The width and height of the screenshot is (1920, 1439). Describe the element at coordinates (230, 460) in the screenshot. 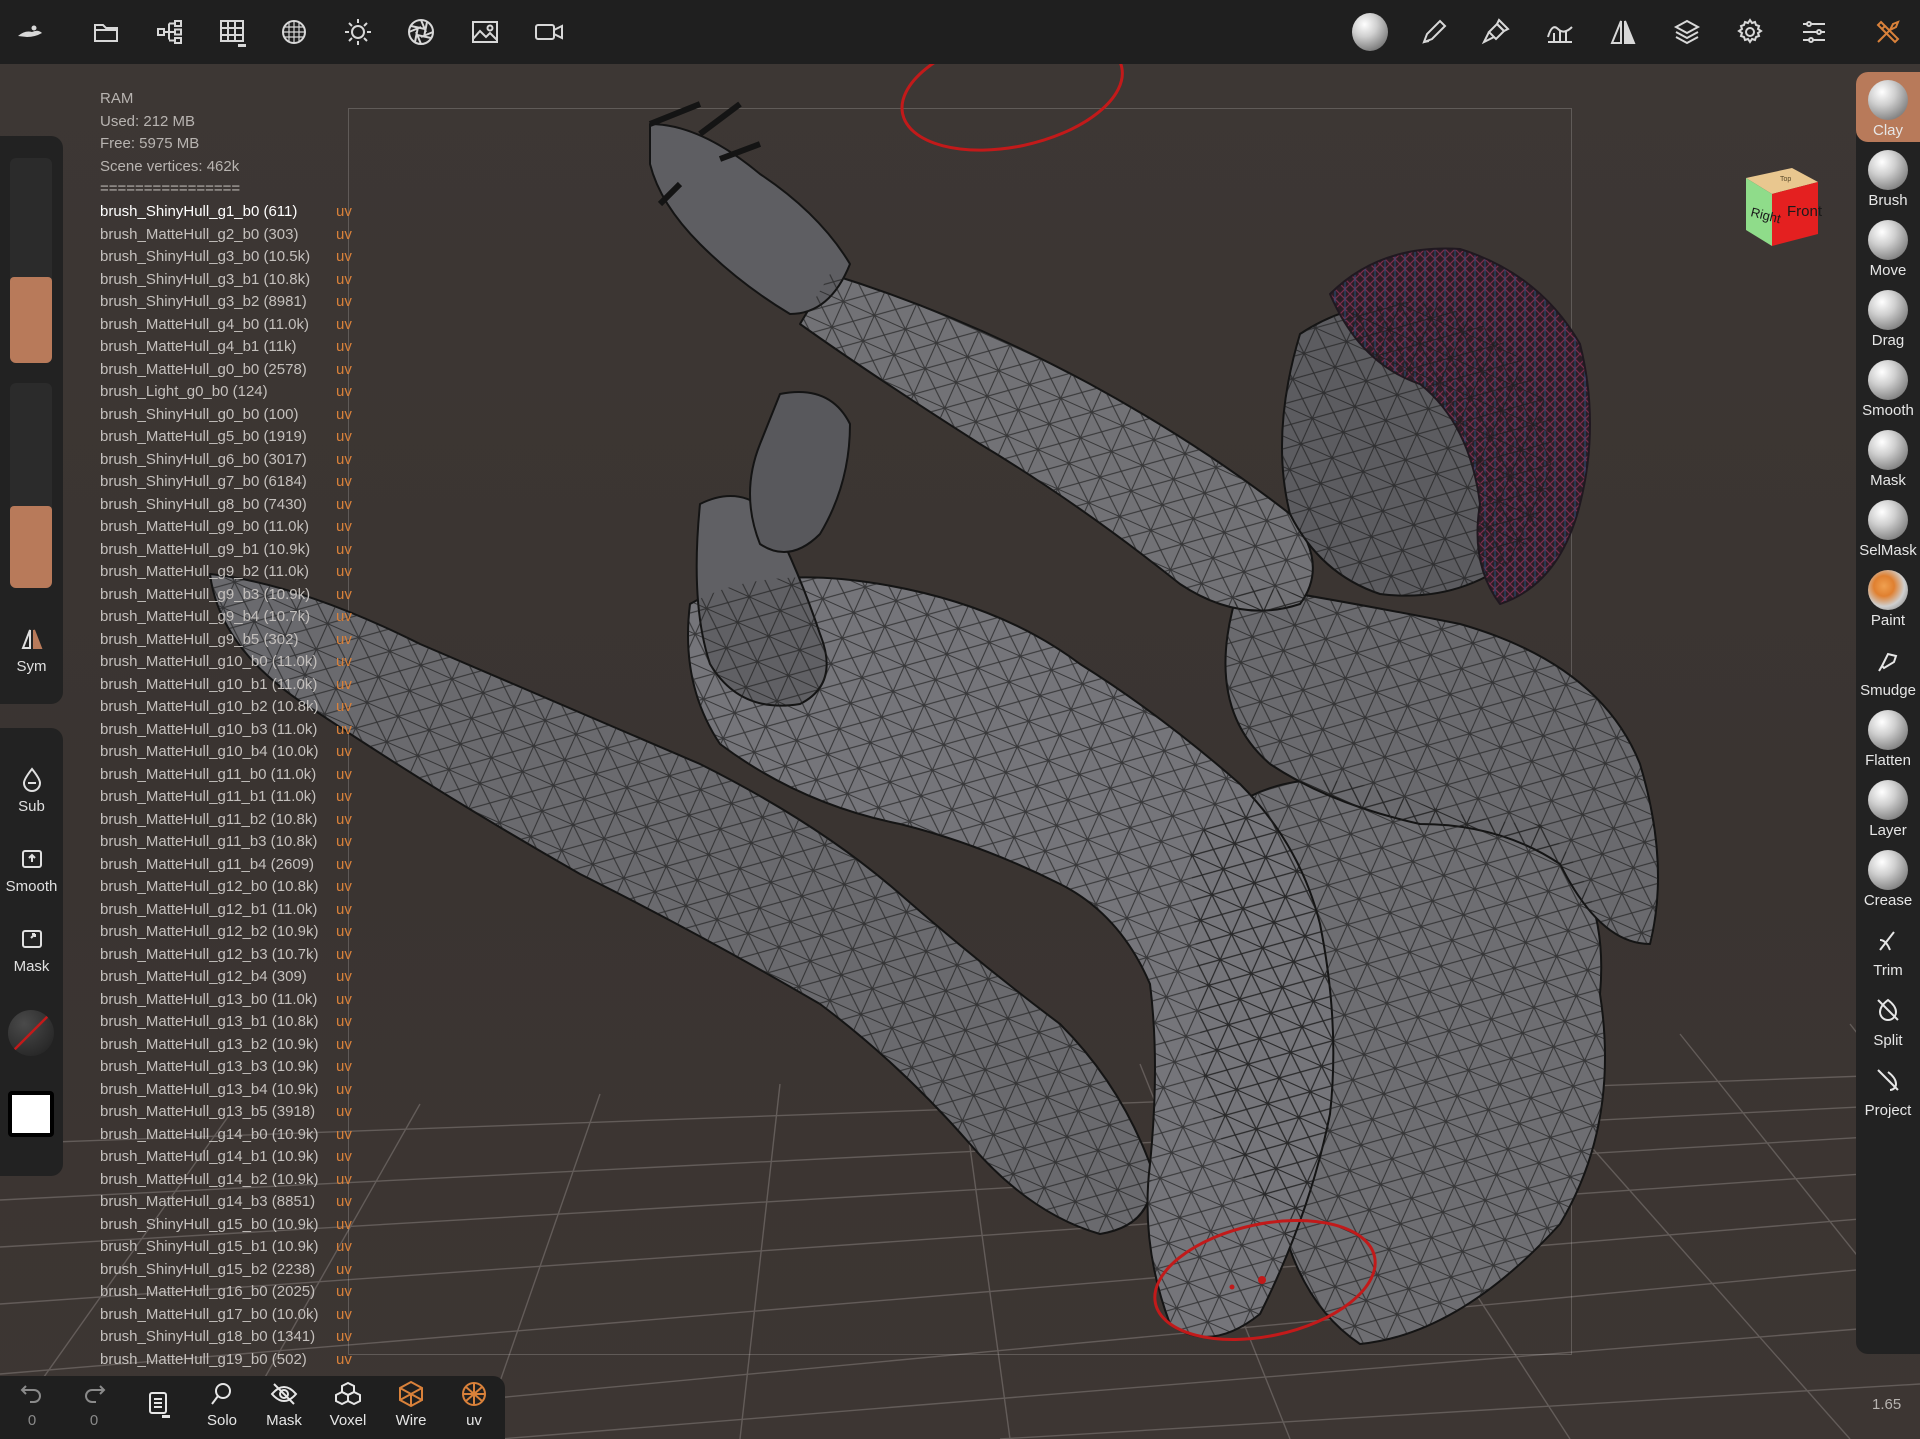

I see `mesh-list-item: brush_ShinyHull_g6_b0 (3017) uv` at that location.